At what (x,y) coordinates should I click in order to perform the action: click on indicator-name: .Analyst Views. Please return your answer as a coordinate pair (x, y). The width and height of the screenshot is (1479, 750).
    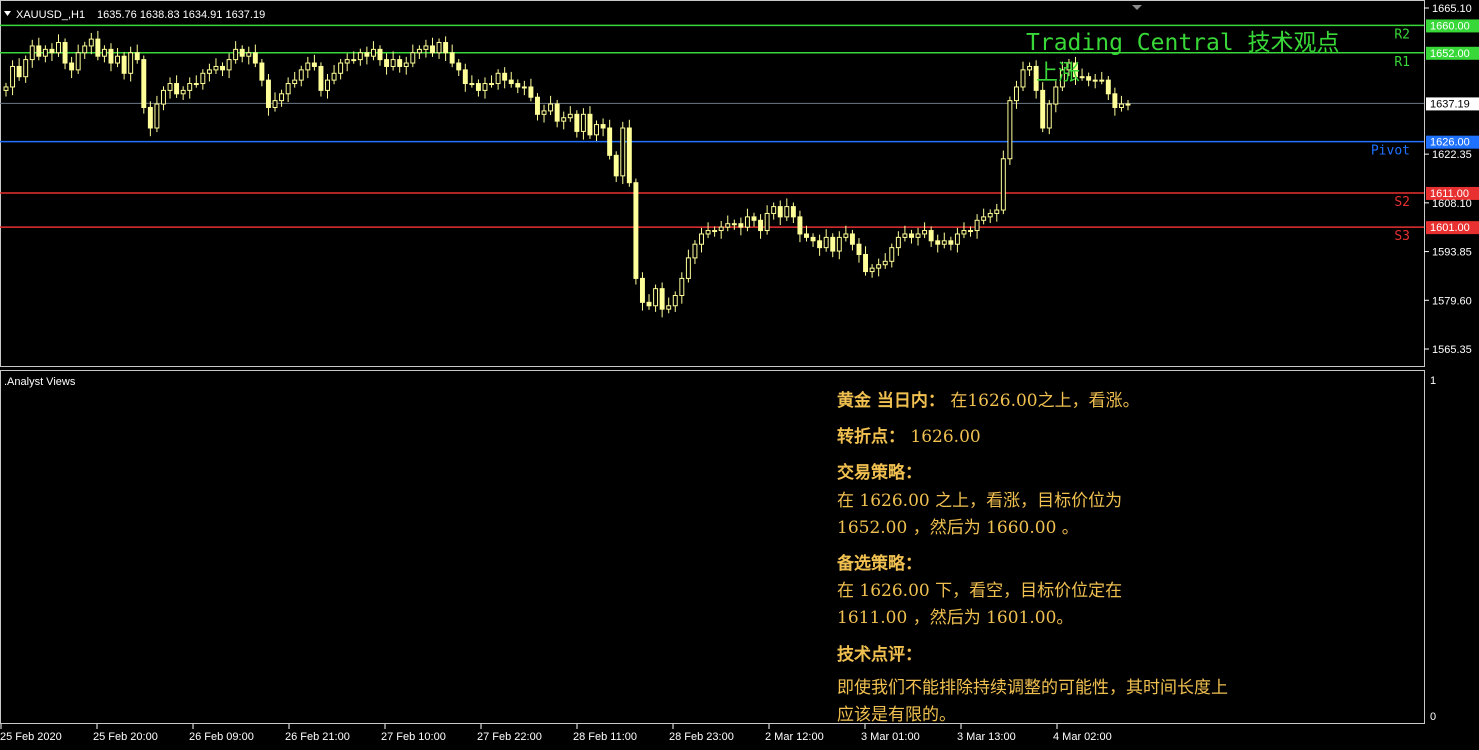
    Looking at the image, I should click on (40, 382).